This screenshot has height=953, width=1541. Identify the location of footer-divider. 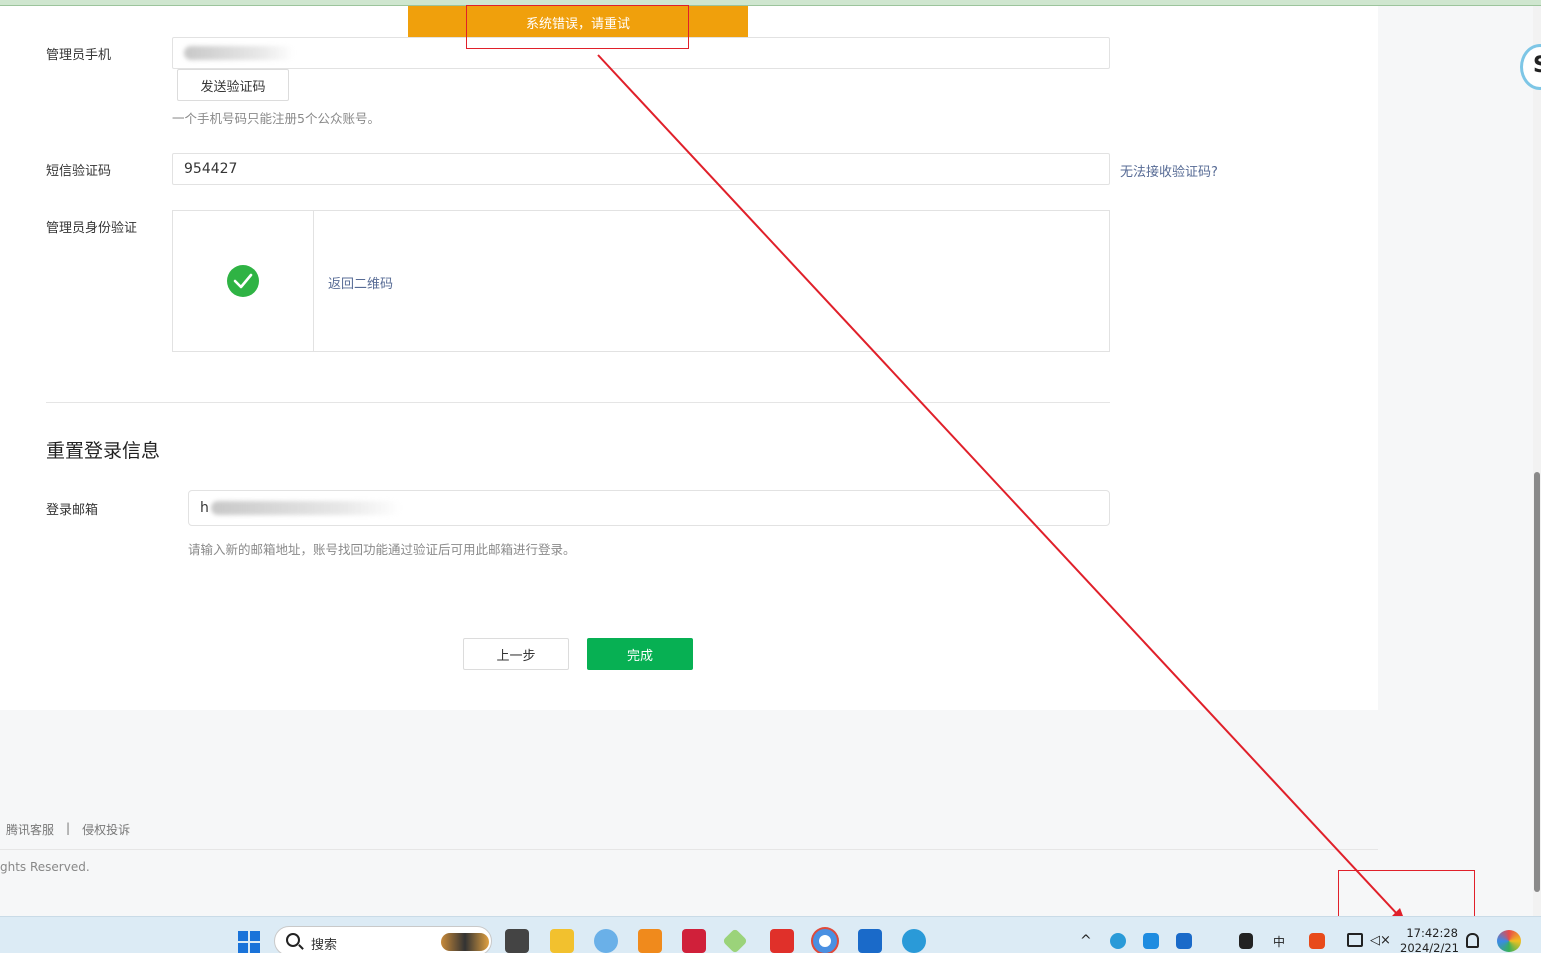
(689, 849).